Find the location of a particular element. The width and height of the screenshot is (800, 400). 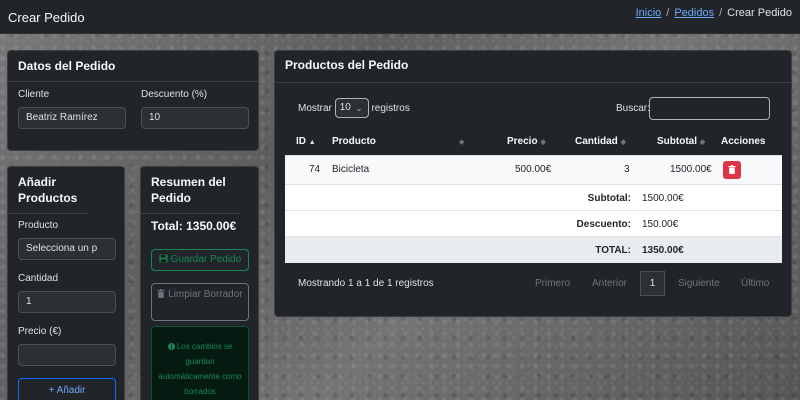

grand-total-value: 1350.00€ is located at coordinates (663, 250).